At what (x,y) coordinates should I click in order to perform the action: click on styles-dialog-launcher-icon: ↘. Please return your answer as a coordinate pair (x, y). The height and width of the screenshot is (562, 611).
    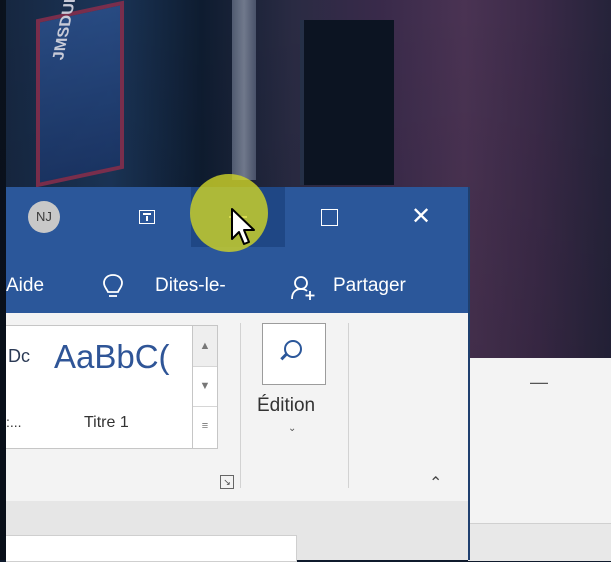
    Looking at the image, I should click on (227, 482).